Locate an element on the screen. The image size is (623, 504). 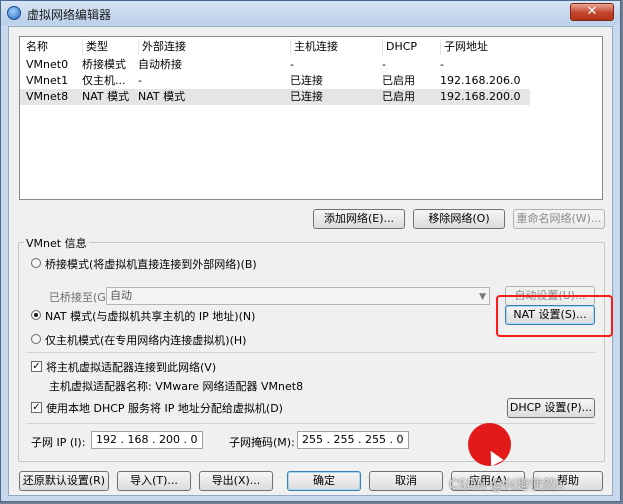
nat-mode-label: NAT 模式(与虚拟机共享主机的 IP 地址)(N) is located at coordinates (150, 316).